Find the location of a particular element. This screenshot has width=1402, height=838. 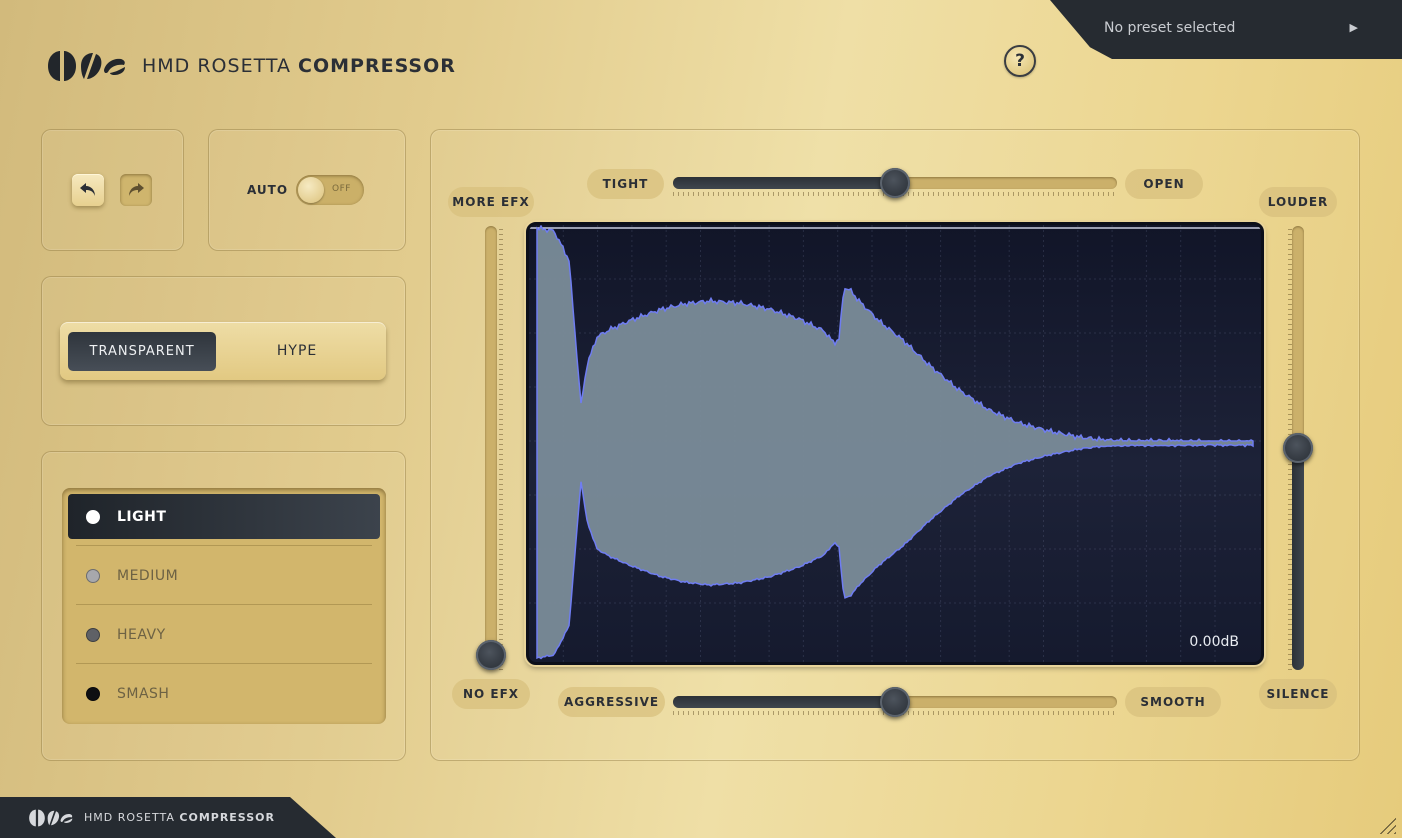

footer-logo-icon is located at coordinates (51, 817).